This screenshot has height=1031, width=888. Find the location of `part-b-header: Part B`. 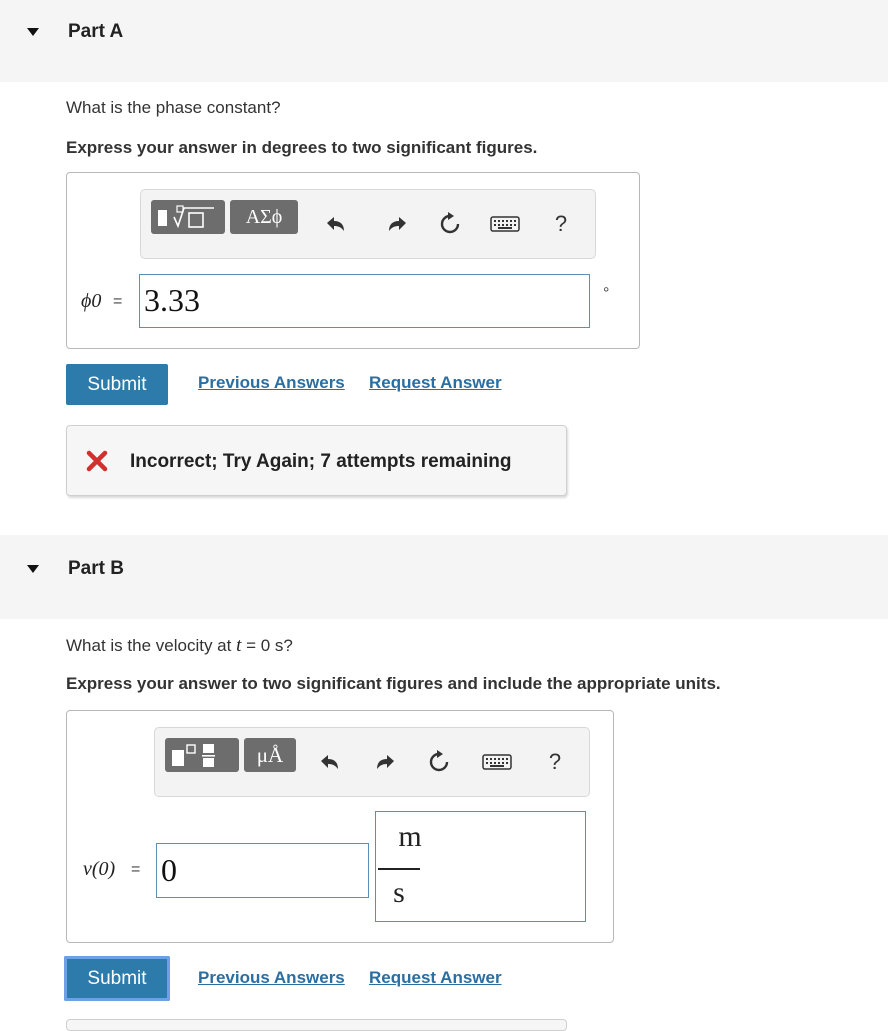

part-b-header: Part B is located at coordinates (444, 577).